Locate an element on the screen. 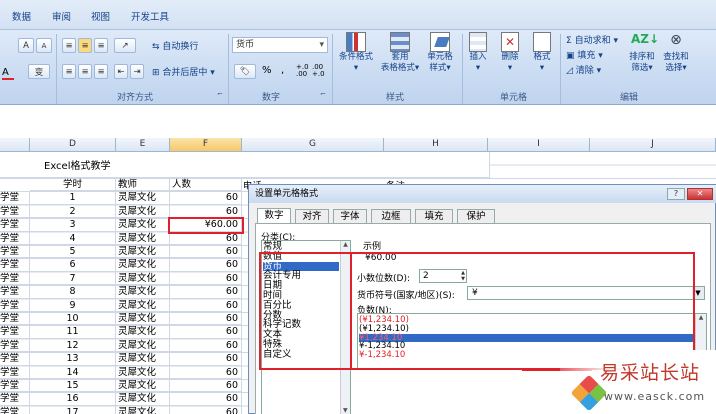 This screenshot has height=414, width=716. menu-review: 审阅 is located at coordinates (61, 16).